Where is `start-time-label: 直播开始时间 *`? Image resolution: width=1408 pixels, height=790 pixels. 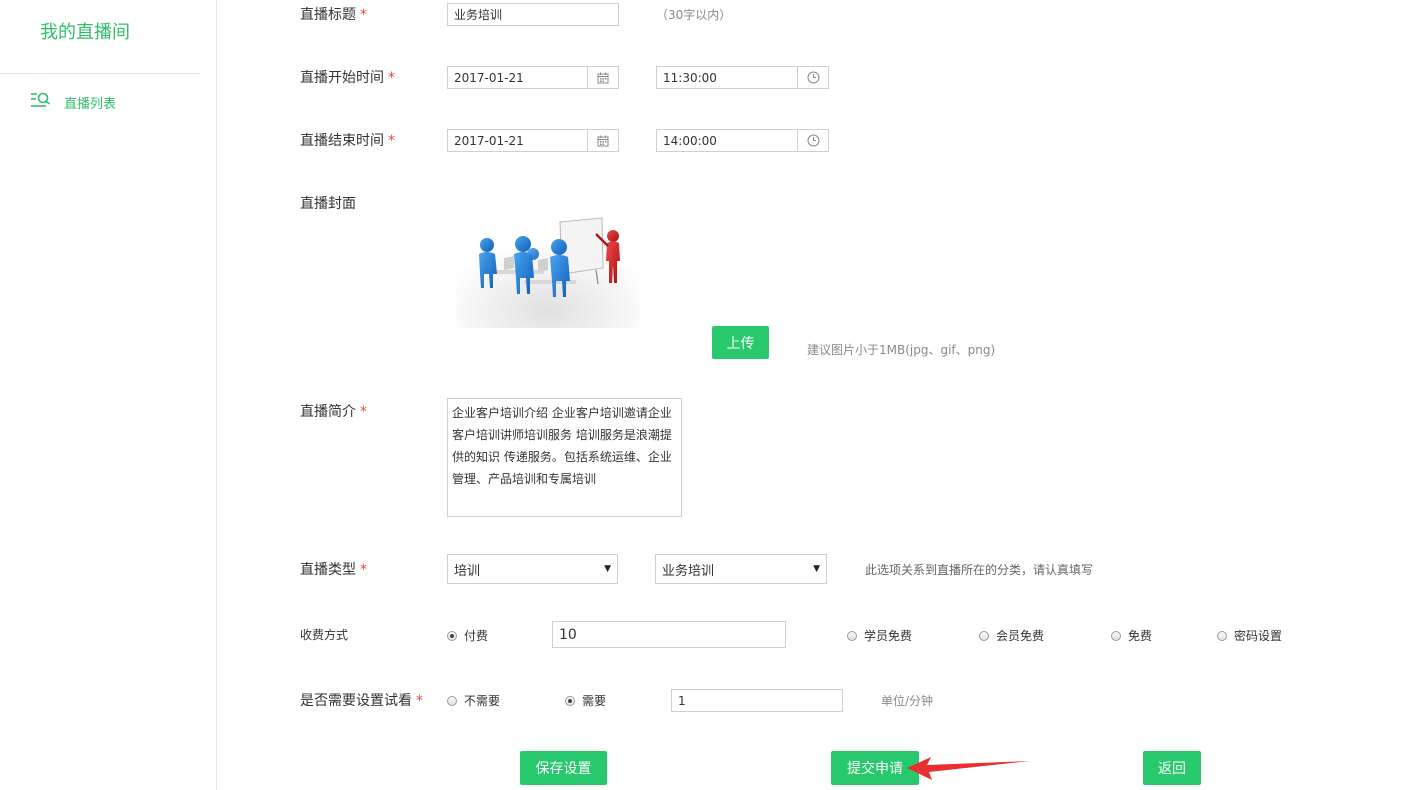 start-time-label: 直播开始时间 * is located at coordinates (347, 77).